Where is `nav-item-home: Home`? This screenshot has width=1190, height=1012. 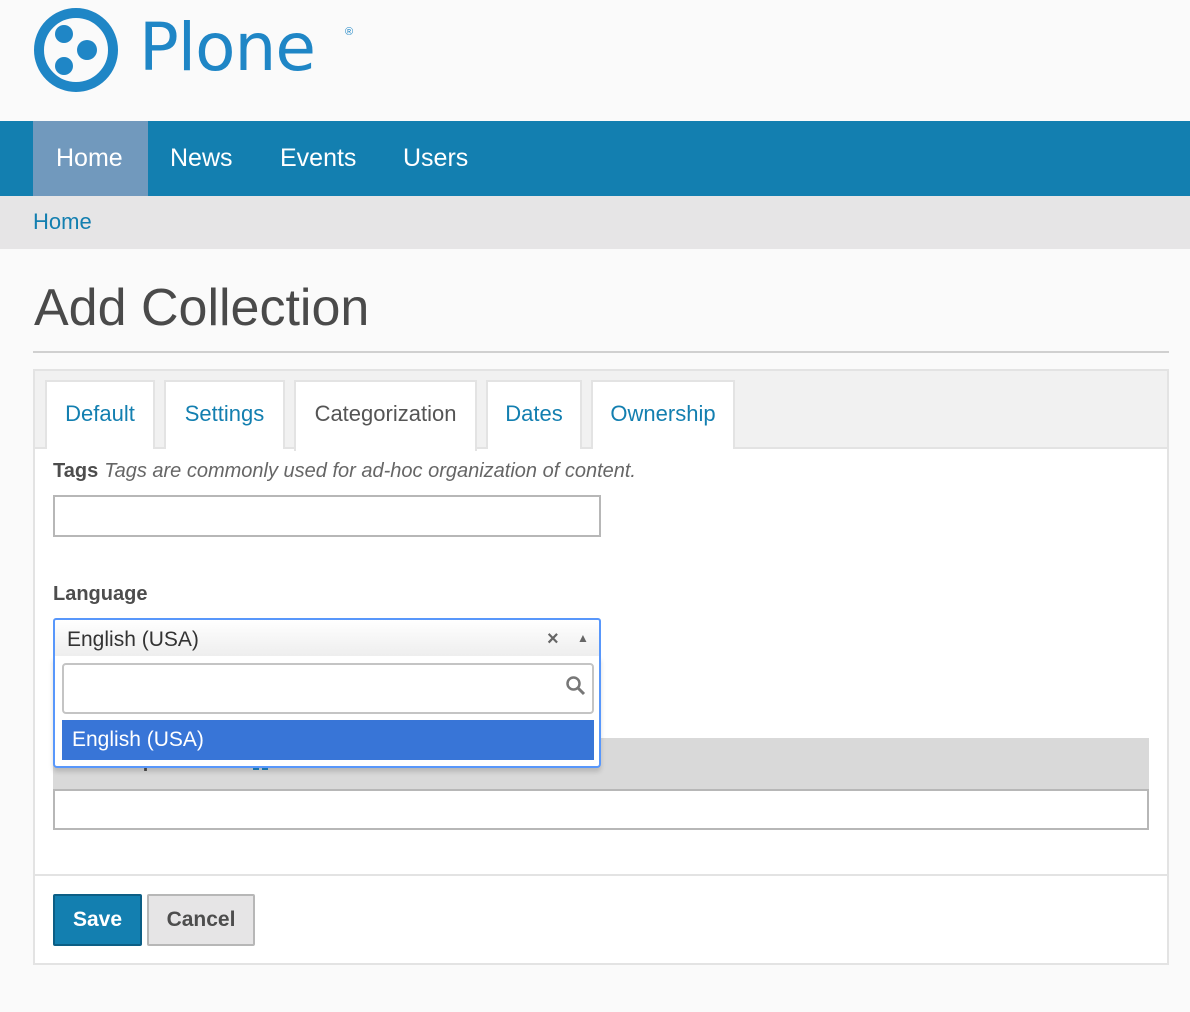
nav-item-home: Home is located at coordinates (90, 158).